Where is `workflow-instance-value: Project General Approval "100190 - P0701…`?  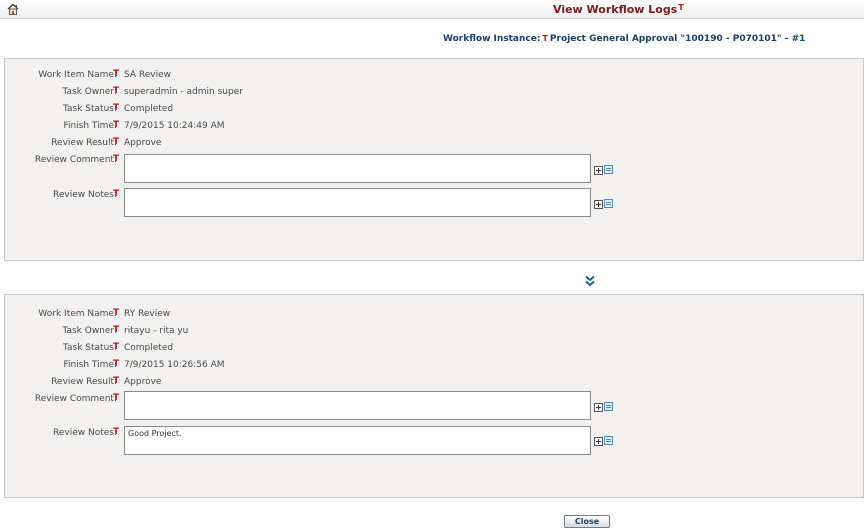
workflow-instance-value: Project General Approval "100190 - P0701… is located at coordinates (677, 39).